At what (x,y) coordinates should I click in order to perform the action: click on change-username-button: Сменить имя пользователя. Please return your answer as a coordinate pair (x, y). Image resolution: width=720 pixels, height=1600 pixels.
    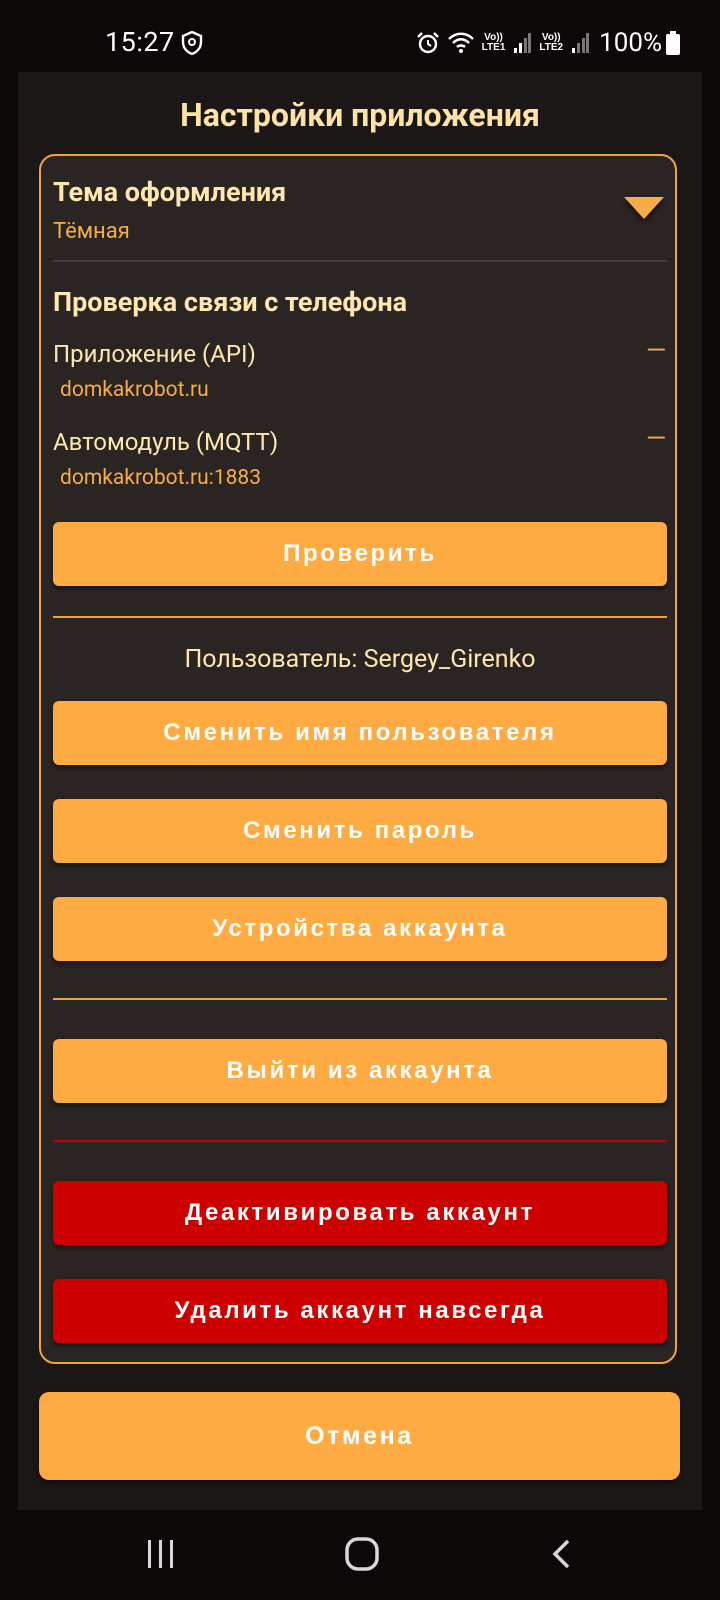
    Looking at the image, I should click on (360, 733).